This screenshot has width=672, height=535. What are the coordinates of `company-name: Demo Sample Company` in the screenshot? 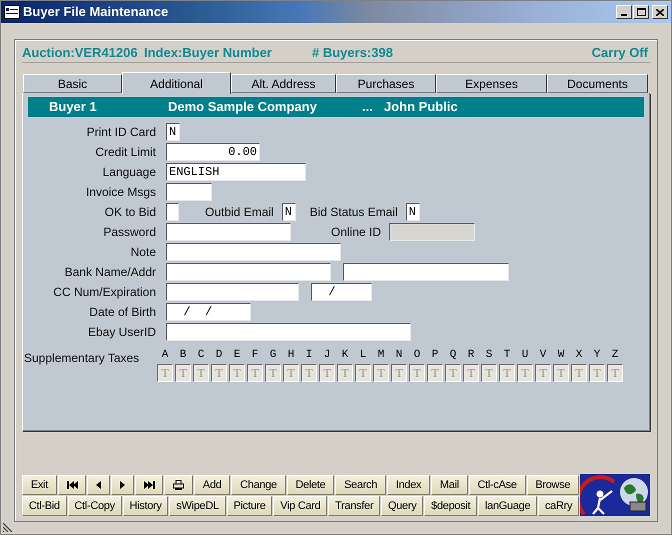 It's located at (243, 107).